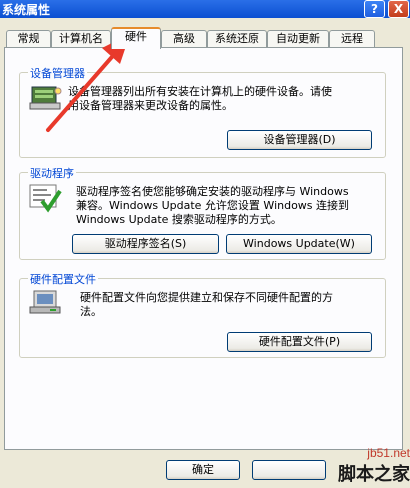  What do you see at coordinates (45, 302) in the screenshot?
I see `hardware-profile-icon` at bounding box center [45, 302].